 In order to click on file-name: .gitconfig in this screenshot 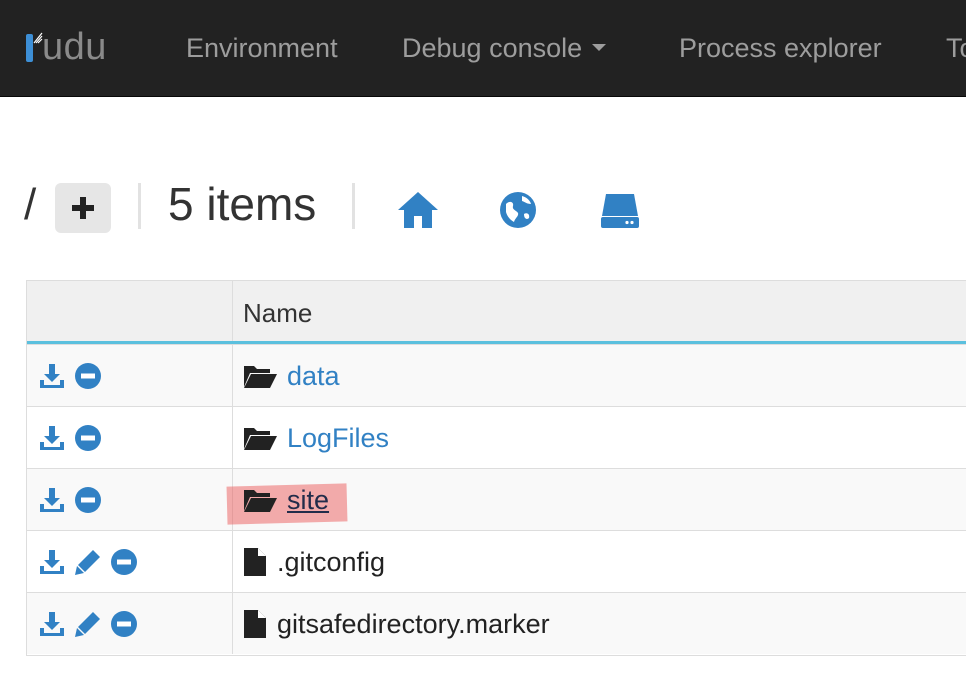, I will do `click(331, 562)`.